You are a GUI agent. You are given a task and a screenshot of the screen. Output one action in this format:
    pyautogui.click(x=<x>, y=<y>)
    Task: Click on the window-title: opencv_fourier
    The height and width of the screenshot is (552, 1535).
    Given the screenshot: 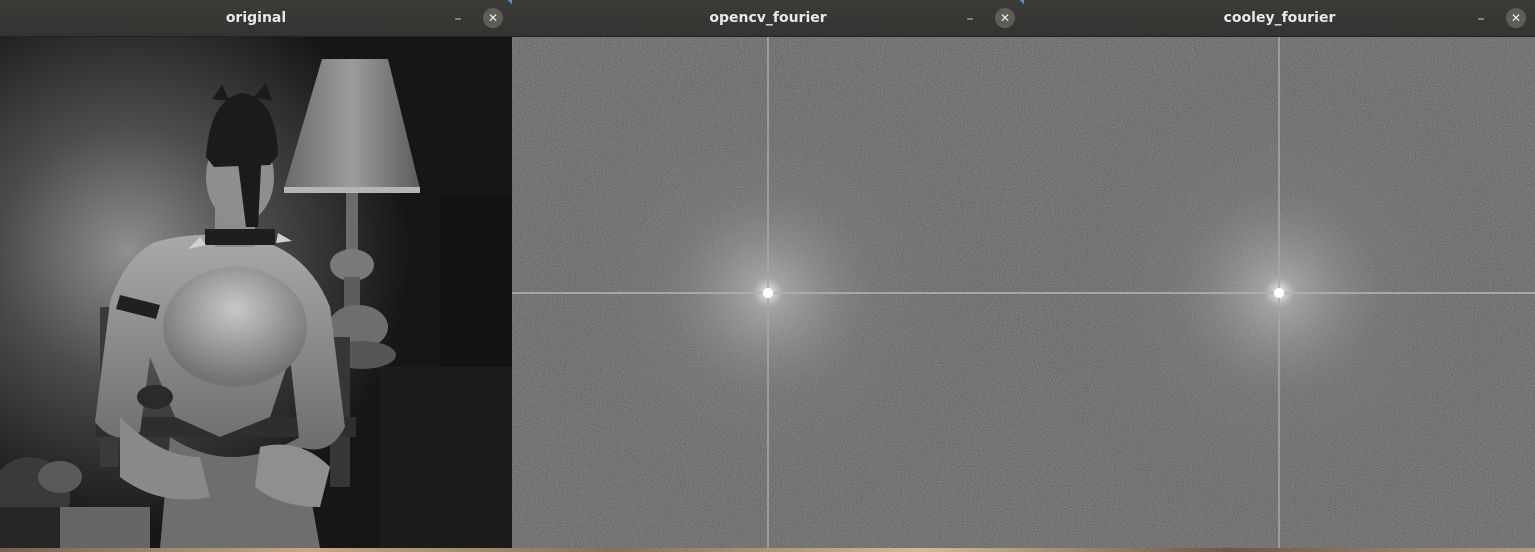 What is the action you would take?
    pyautogui.click(x=768, y=18)
    